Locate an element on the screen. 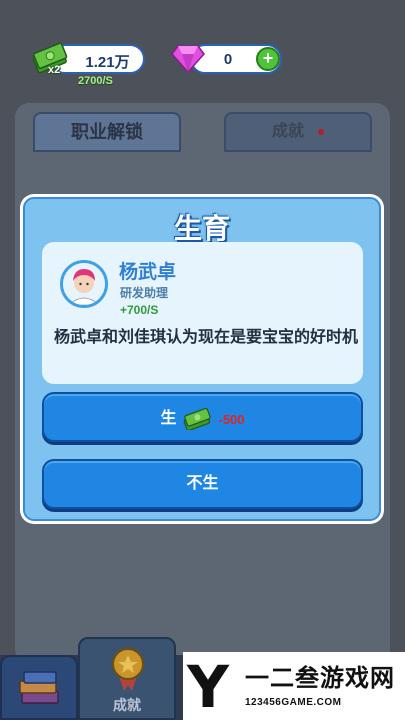  have-baby-cost: -500 is located at coordinates (231, 419).